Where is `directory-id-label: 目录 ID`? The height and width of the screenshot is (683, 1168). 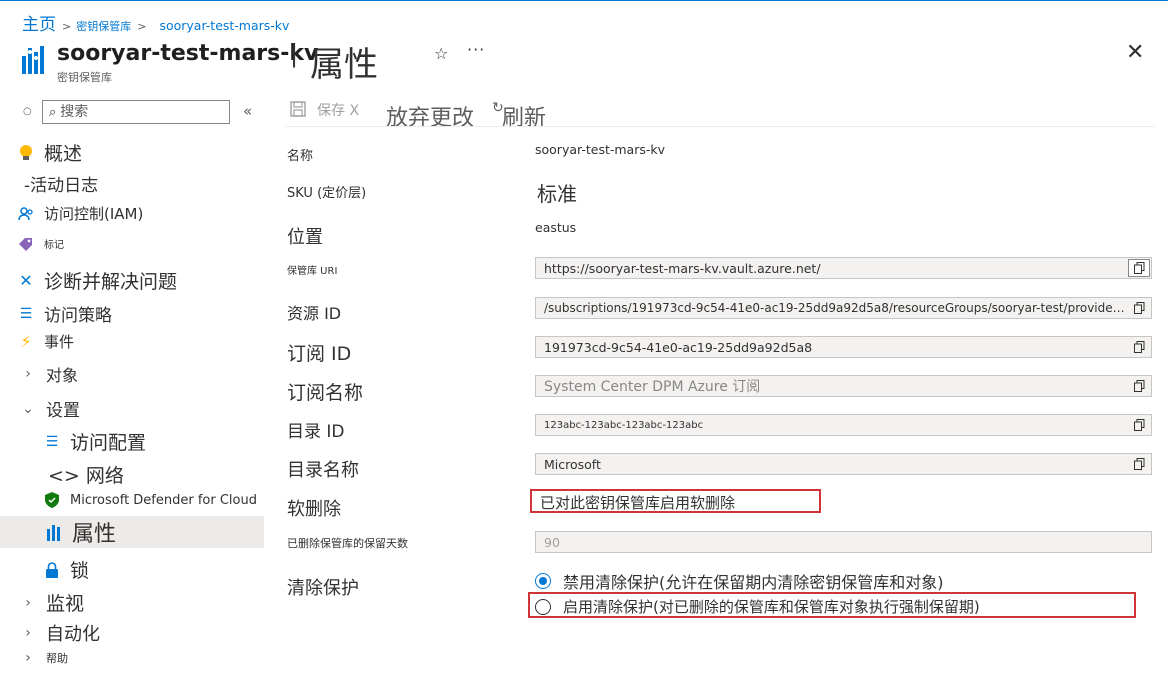 directory-id-label: 目录 ID is located at coordinates (316, 432).